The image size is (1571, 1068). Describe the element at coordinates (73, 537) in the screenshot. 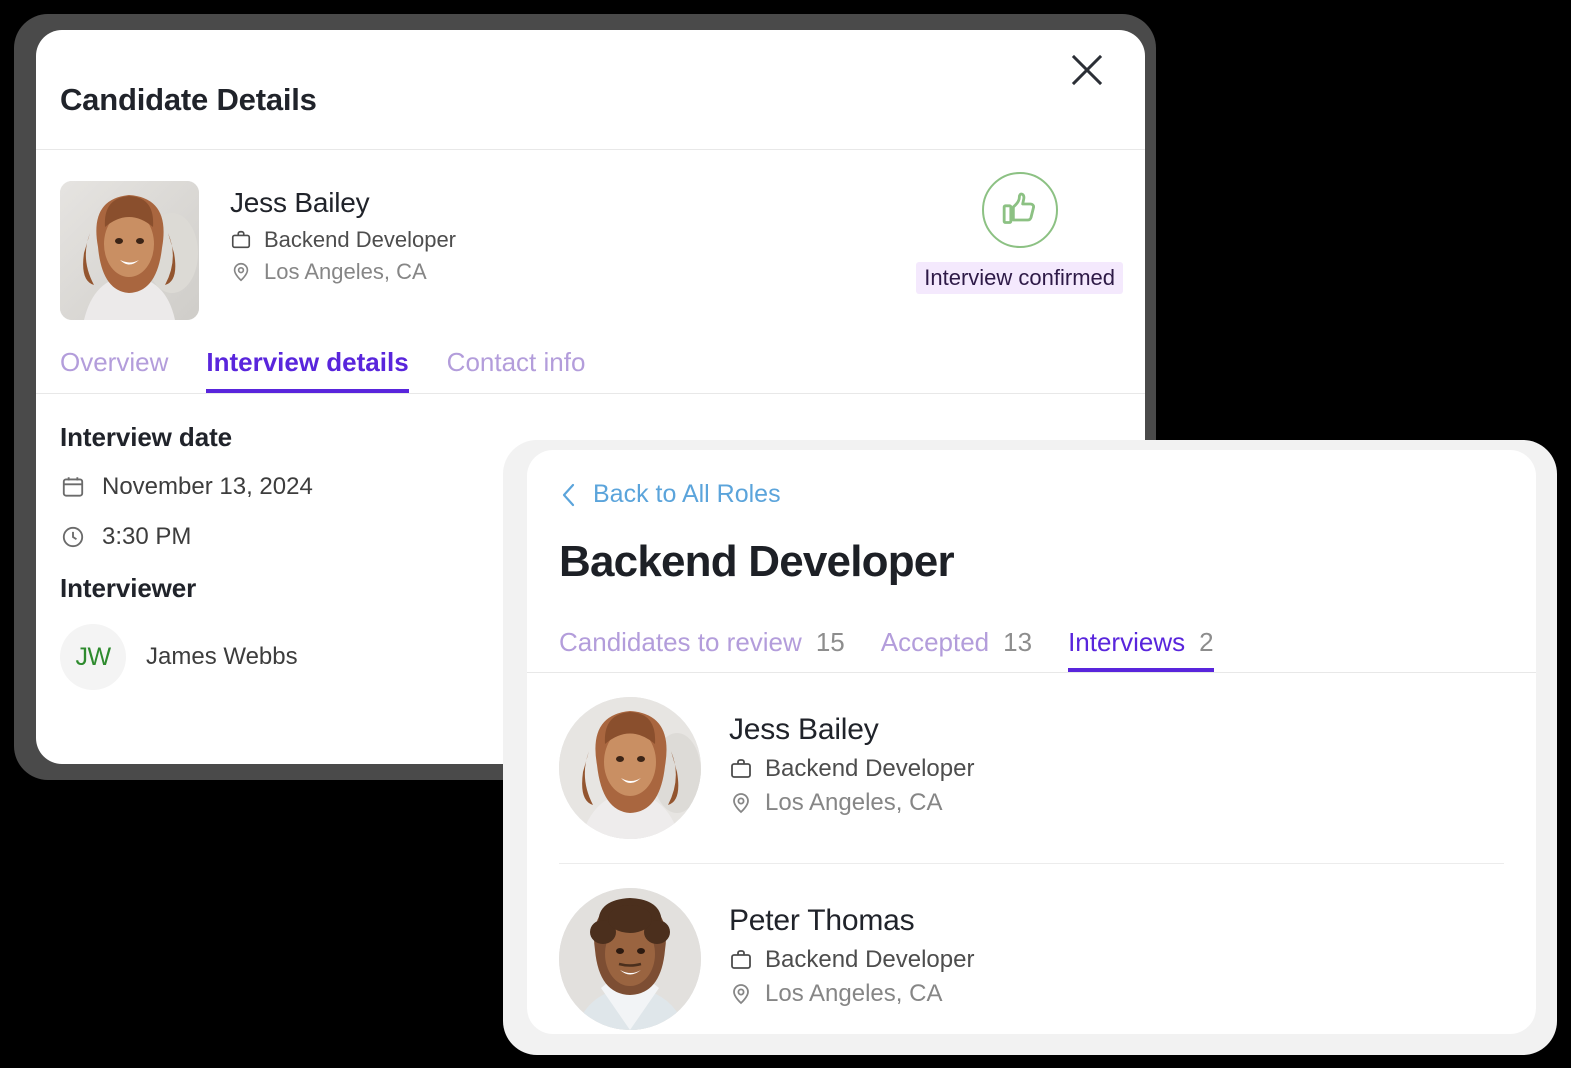

I see `clock-icon` at that location.